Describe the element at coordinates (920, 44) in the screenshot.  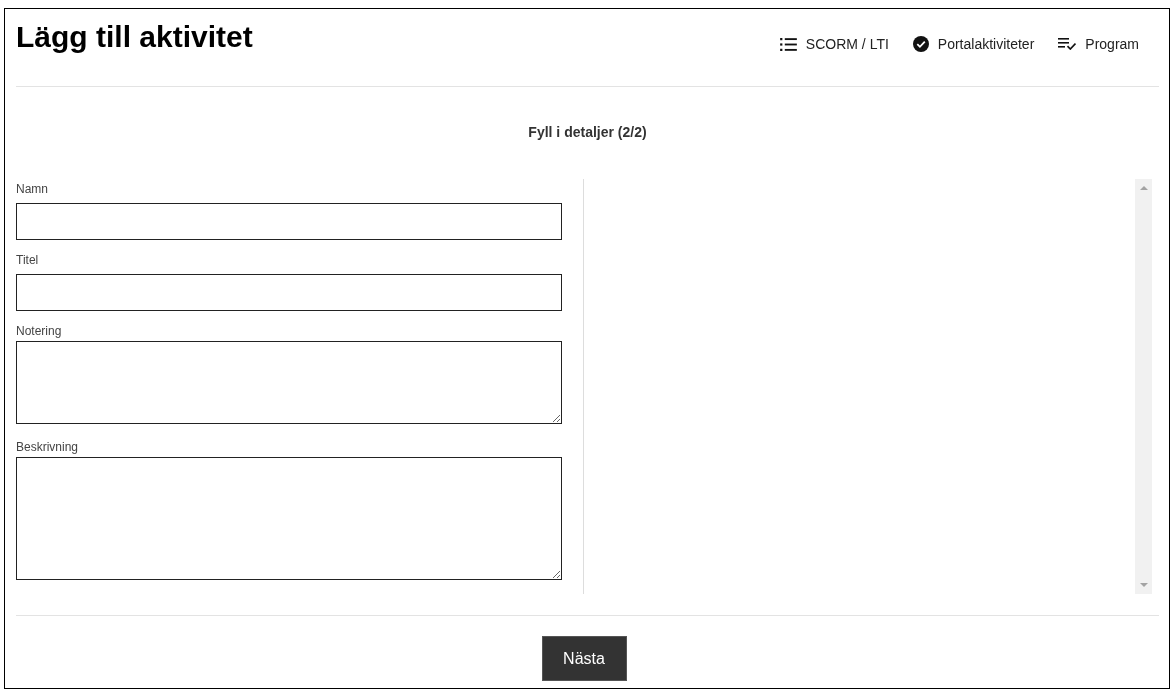
I see `check-circle-icon` at that location.